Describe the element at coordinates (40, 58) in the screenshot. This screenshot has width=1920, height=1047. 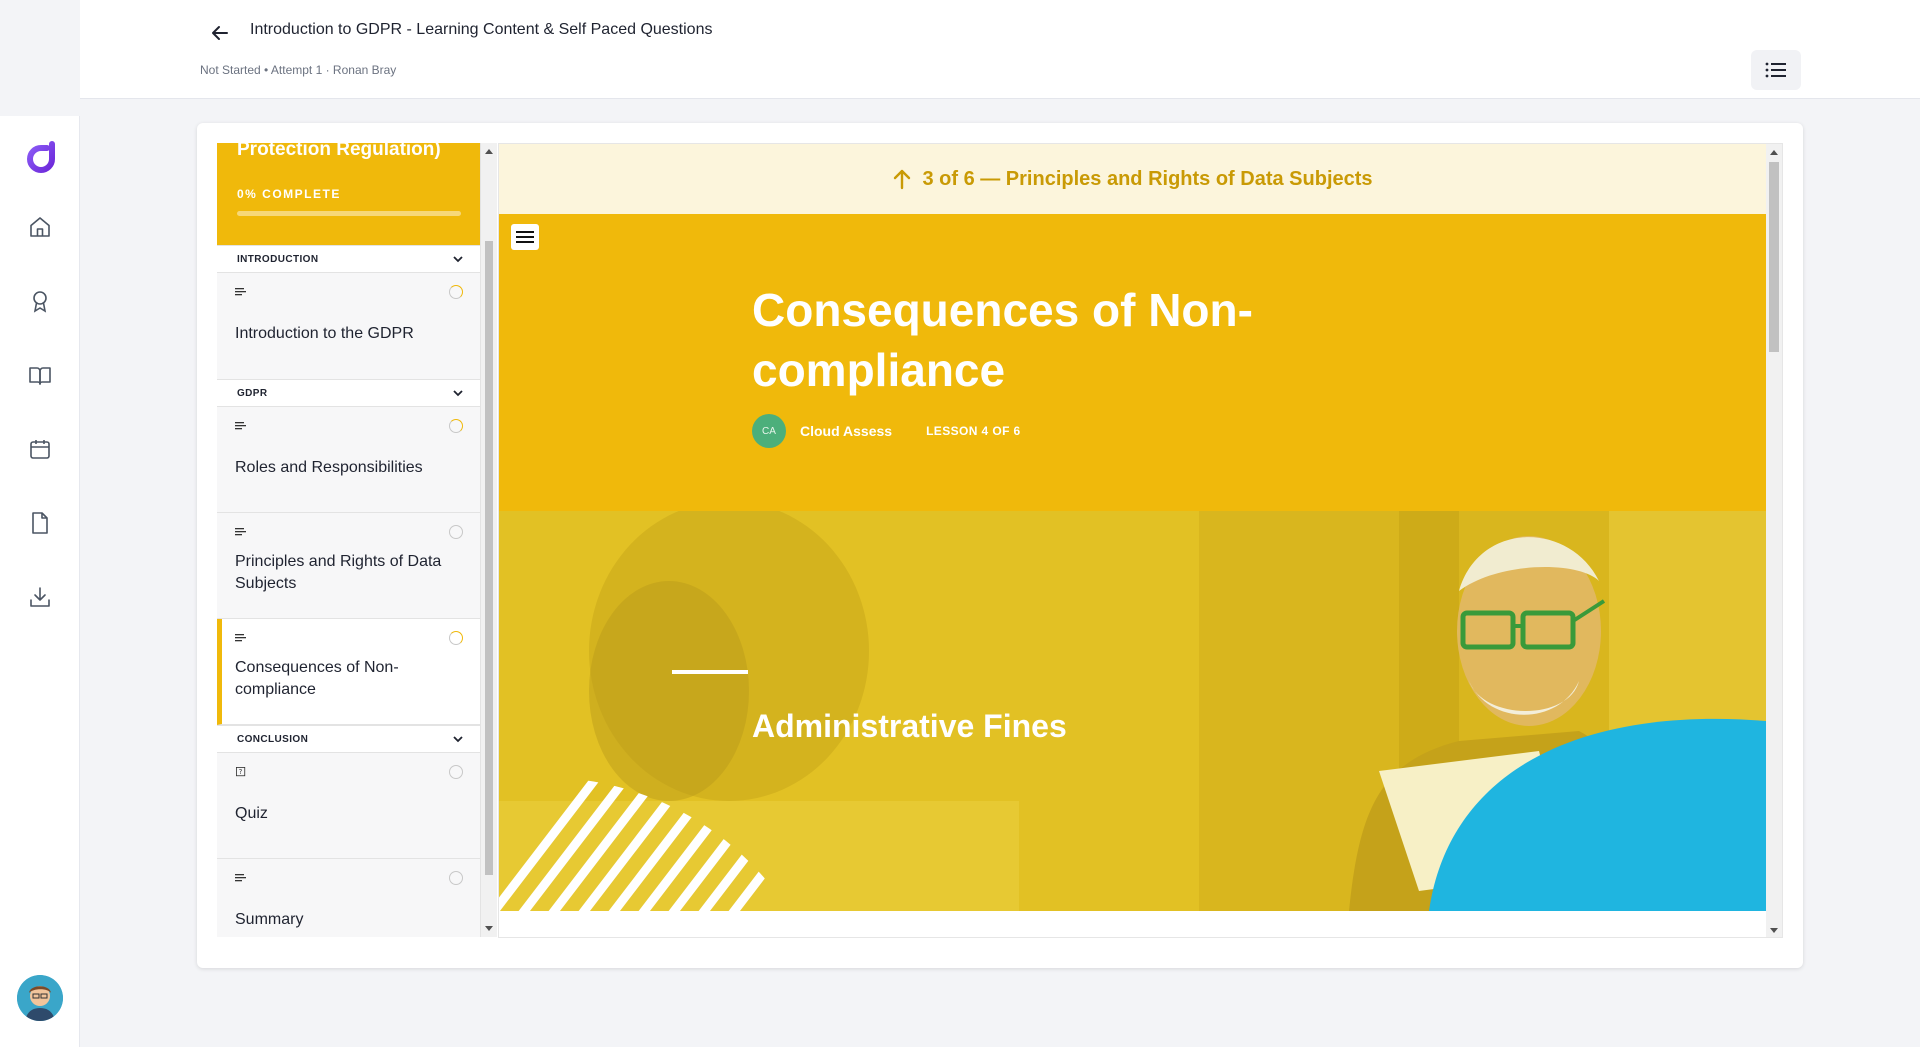
I see `rail-top-spacer` at that location.